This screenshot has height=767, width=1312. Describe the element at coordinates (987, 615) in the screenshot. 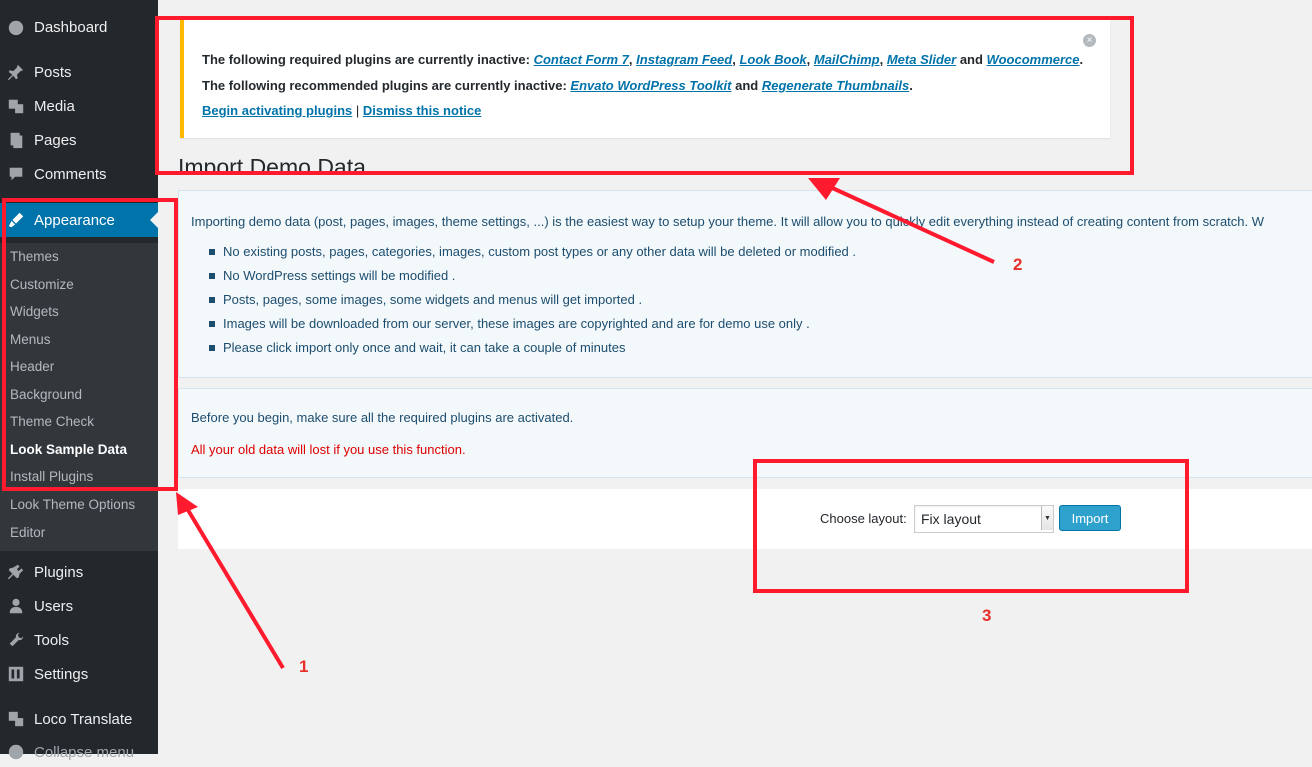

I see `annotation-number-3: 3` at that location.